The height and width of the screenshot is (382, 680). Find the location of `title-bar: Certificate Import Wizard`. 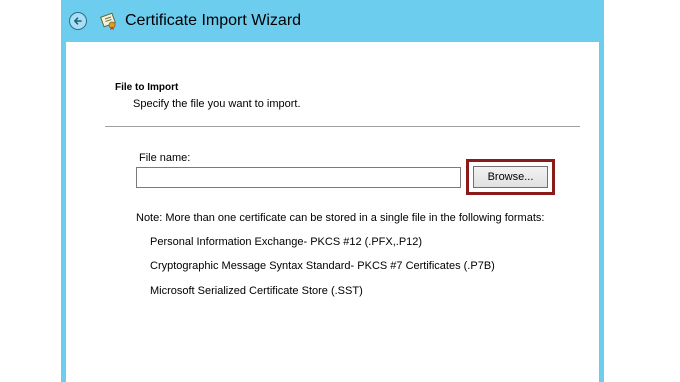

title-bar: Certificate Import Wizard is located at coordinates (332, 21).